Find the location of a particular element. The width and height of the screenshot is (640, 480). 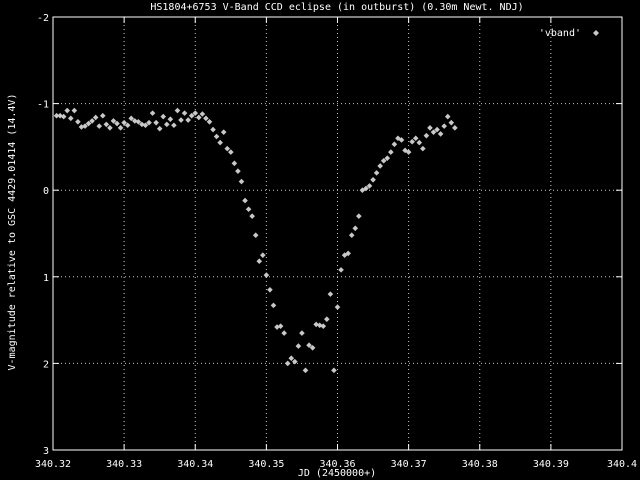

legend-label: 'vband' is located at coordinates (560, 33).